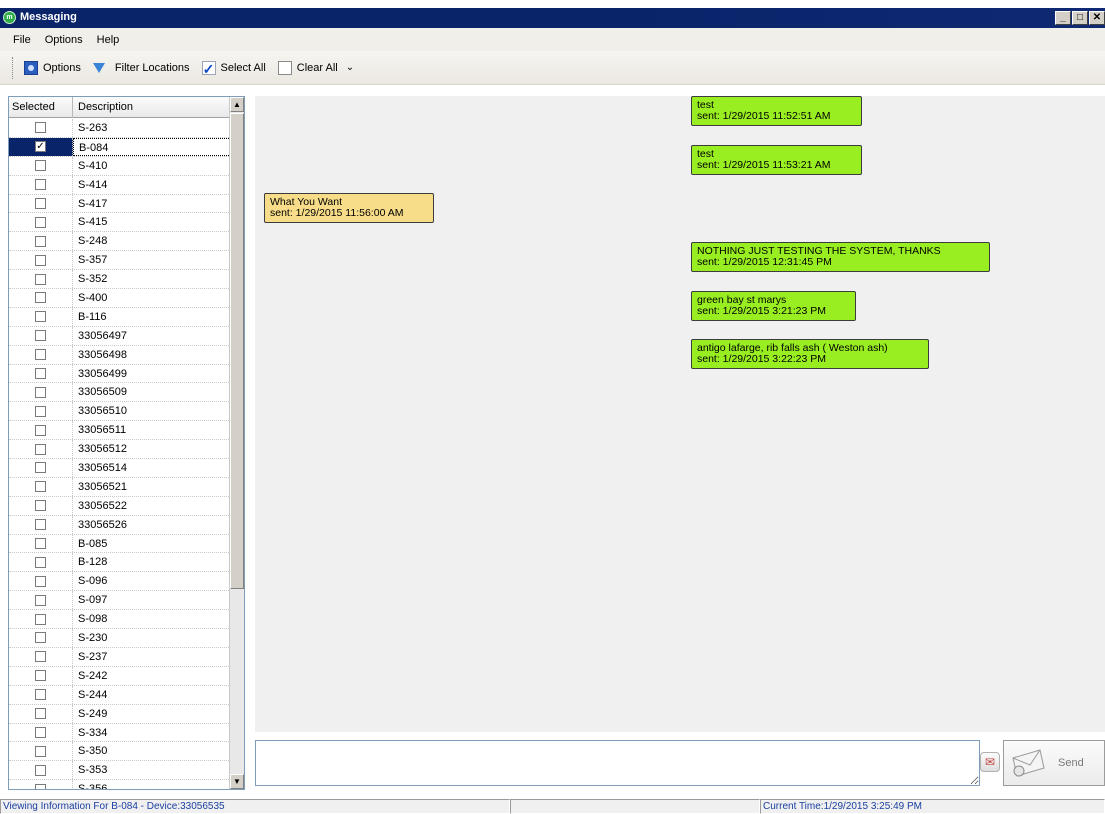 The width and height of the screenshot is (1105, 814). I want to click on list-item: S-097, so click(120, 601).